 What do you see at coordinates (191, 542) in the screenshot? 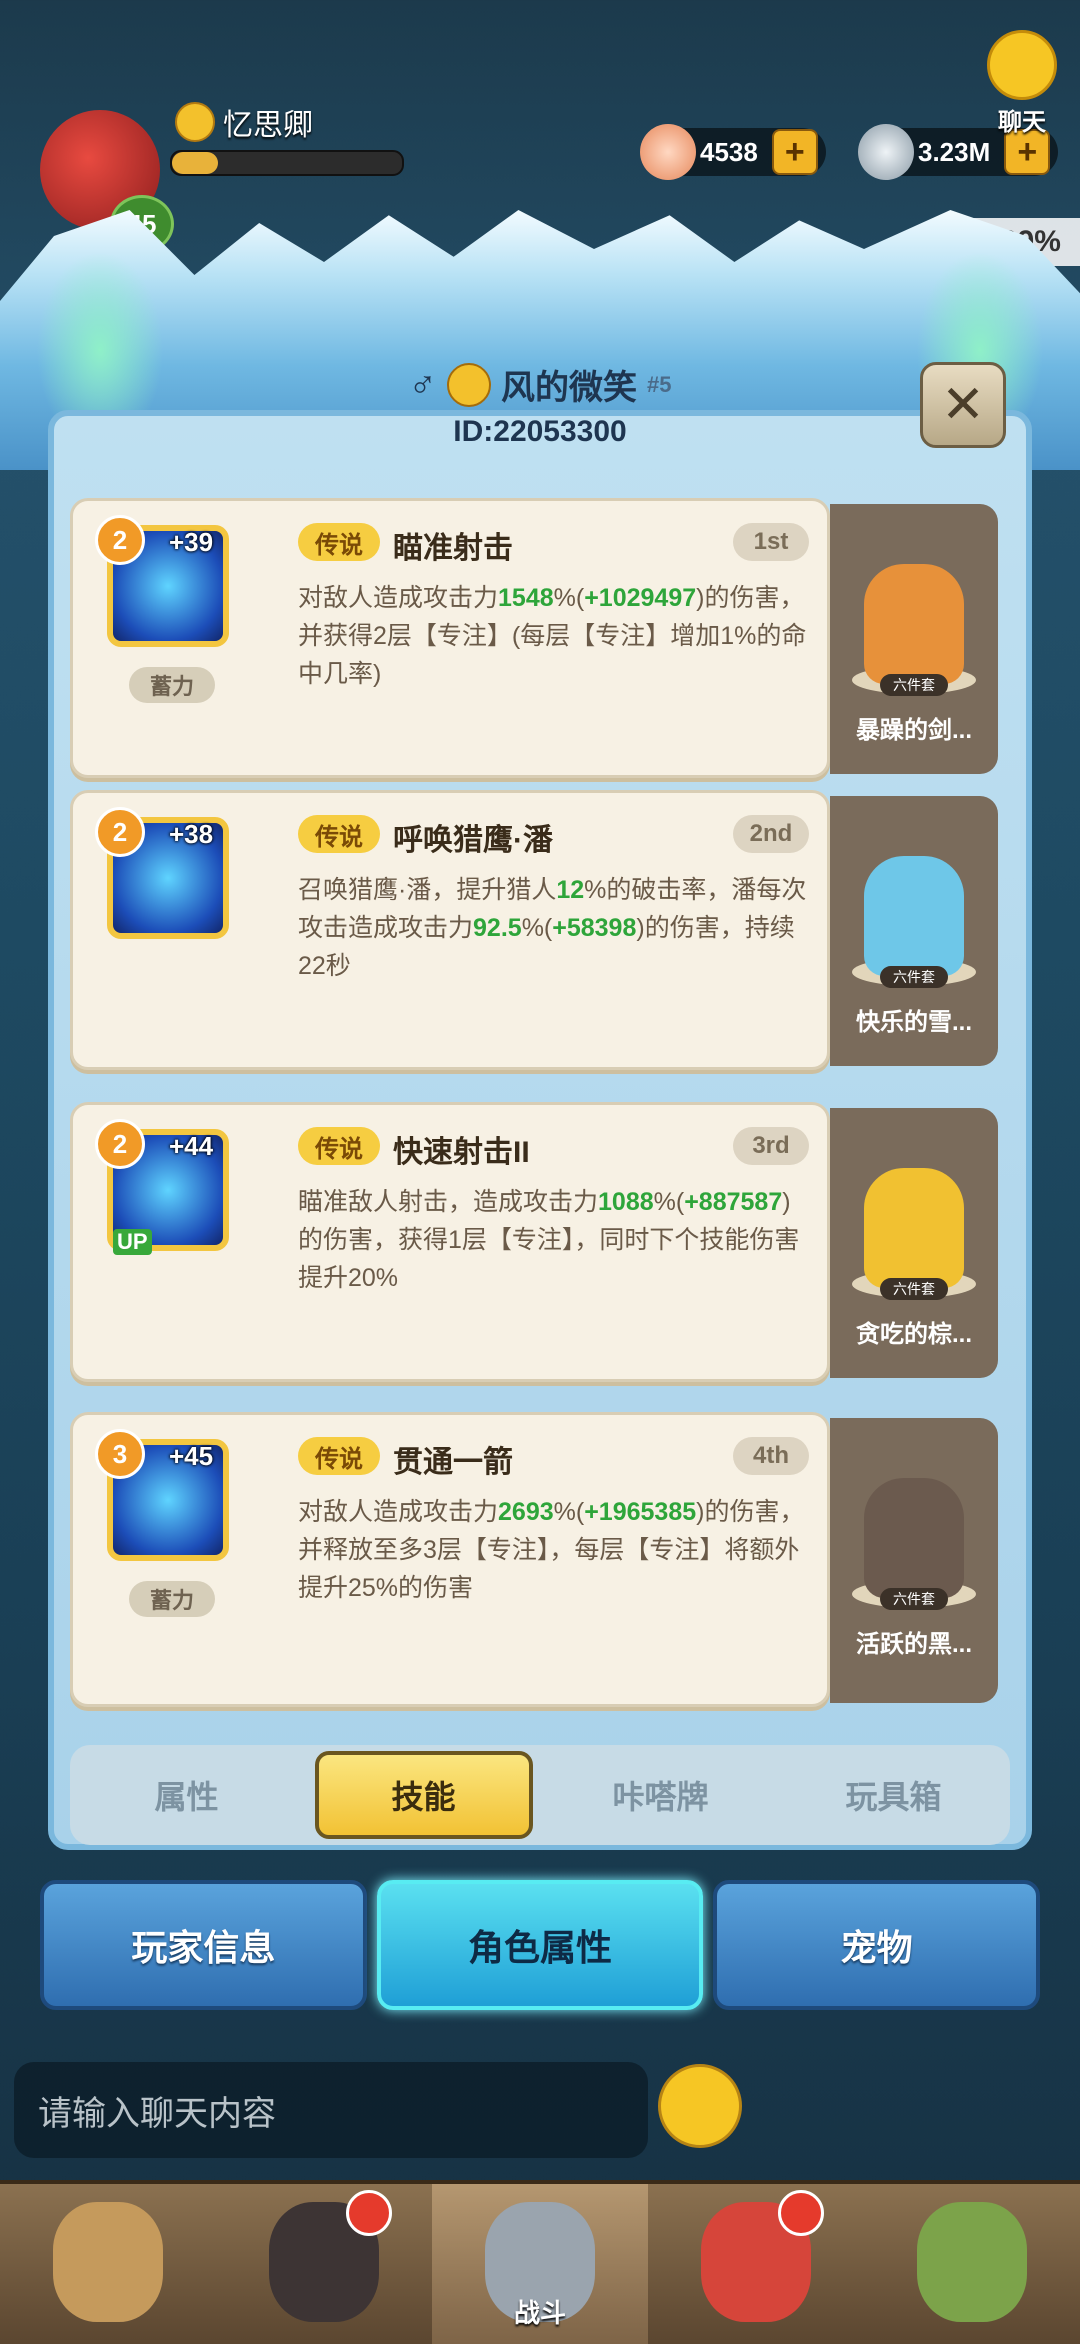
I see `skill-bonus: +39` at bounding box center [191, 542].